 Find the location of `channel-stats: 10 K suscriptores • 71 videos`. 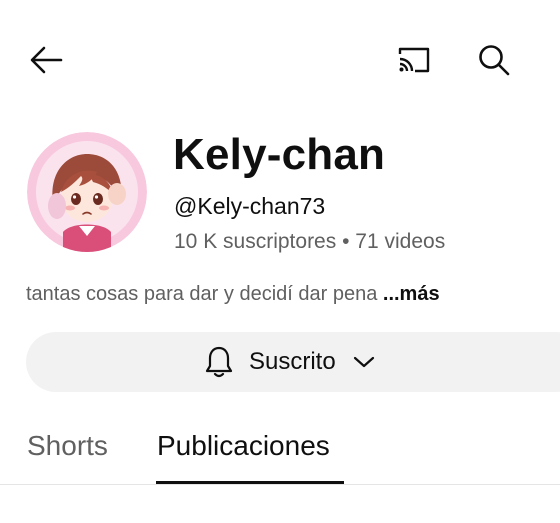

channel-stats: 10 K suscriptores • 71 videos is located at coordinates (309, 242).